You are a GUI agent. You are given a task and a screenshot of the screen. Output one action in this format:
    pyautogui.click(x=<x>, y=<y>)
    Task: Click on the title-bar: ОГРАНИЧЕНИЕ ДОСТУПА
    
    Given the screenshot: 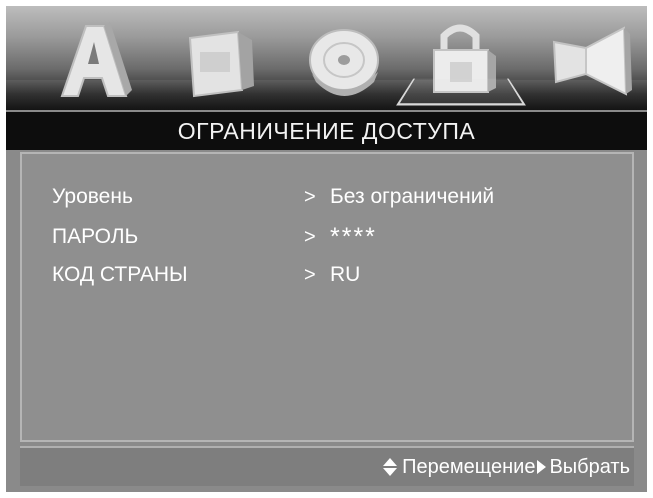 What is the action you would take?
    pyautogui.click(x=326, y=131)
    